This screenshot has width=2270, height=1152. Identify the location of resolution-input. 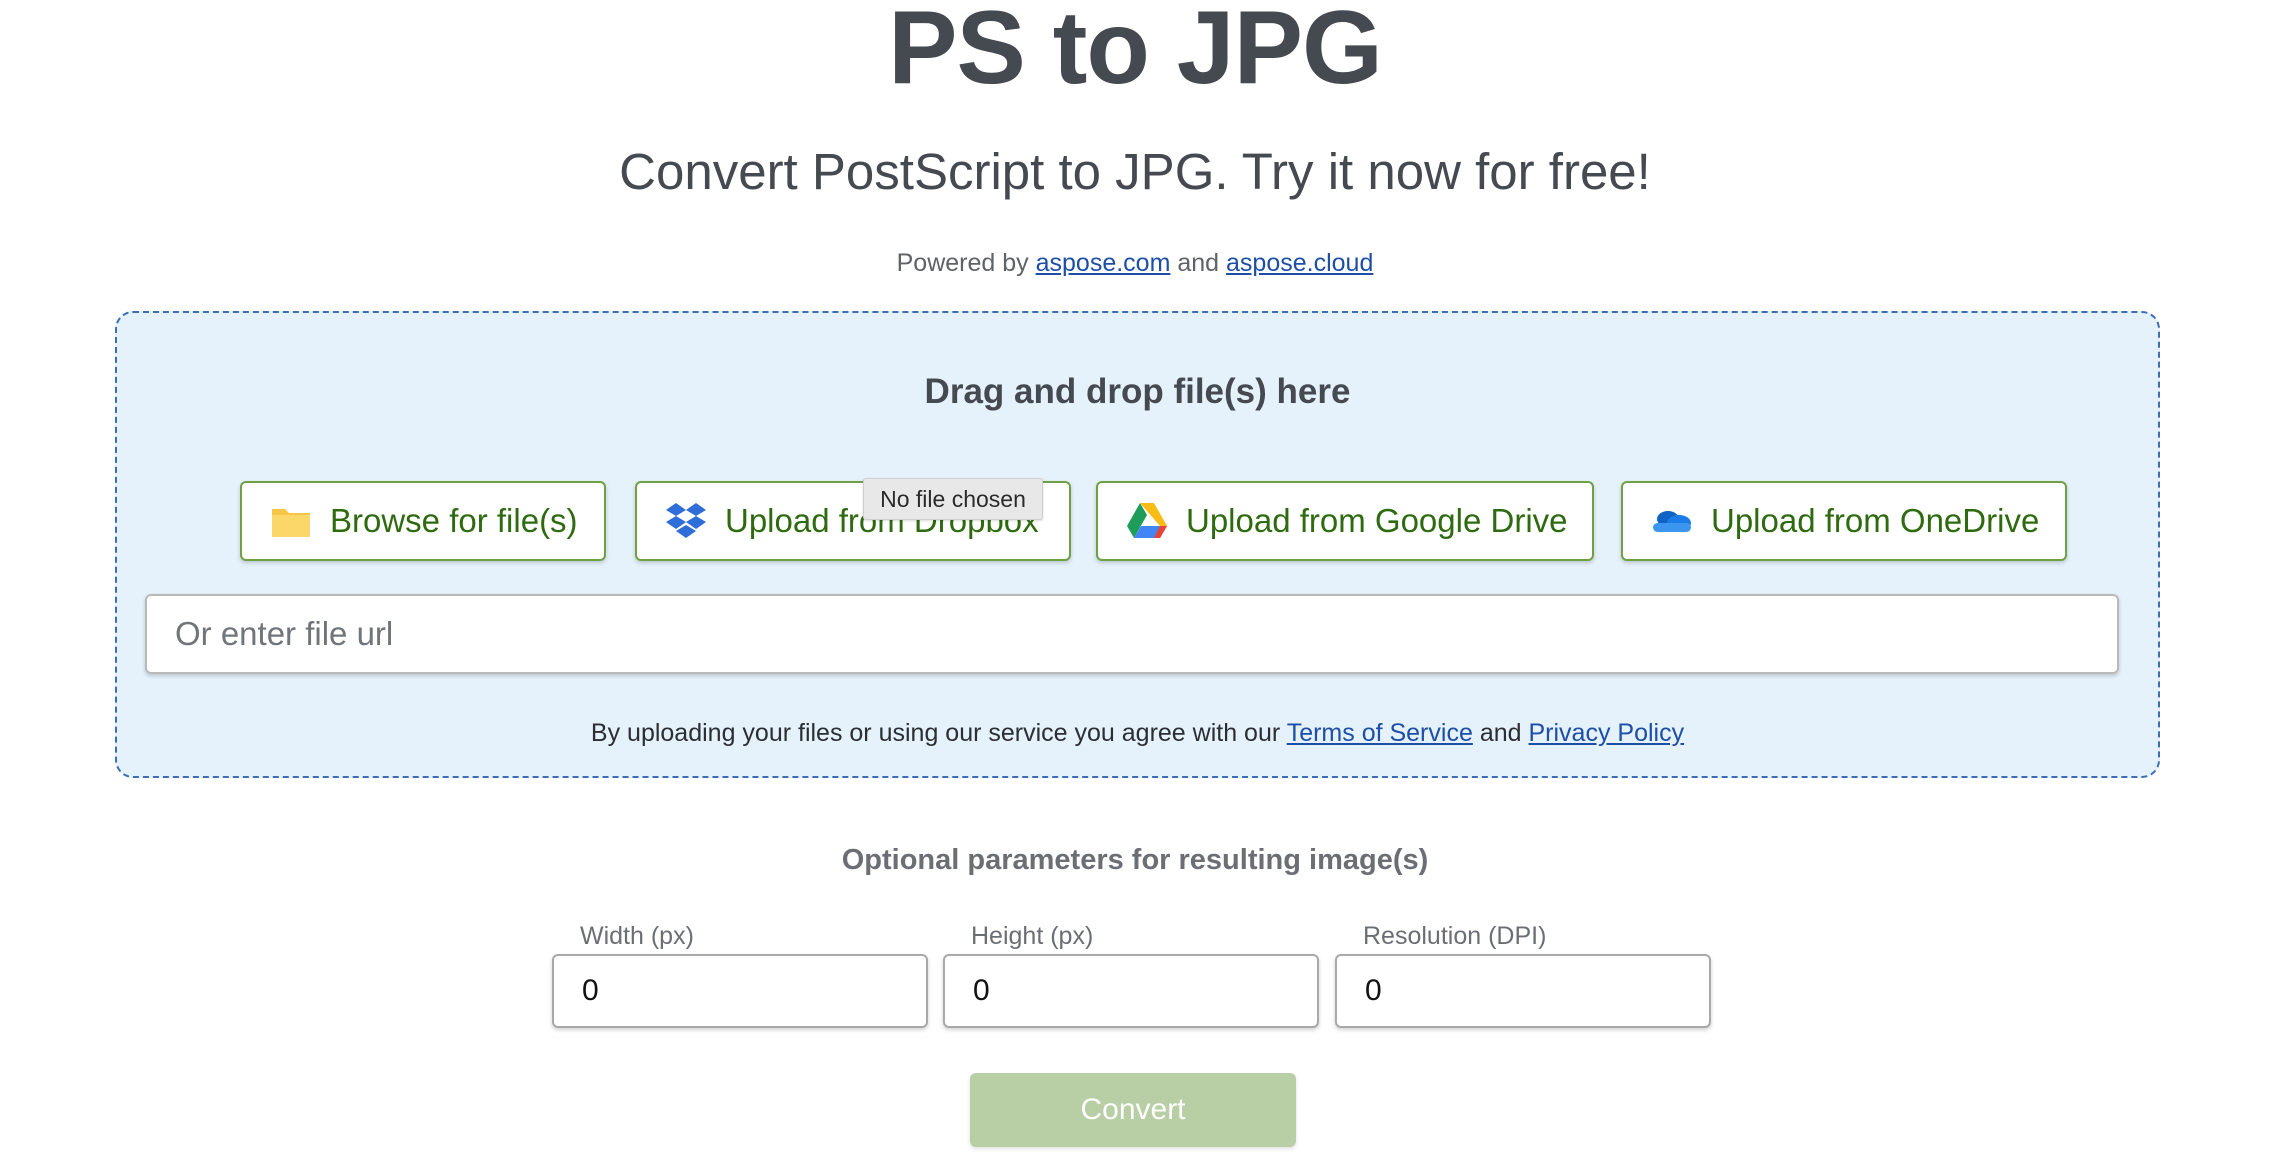
(1523, 991).